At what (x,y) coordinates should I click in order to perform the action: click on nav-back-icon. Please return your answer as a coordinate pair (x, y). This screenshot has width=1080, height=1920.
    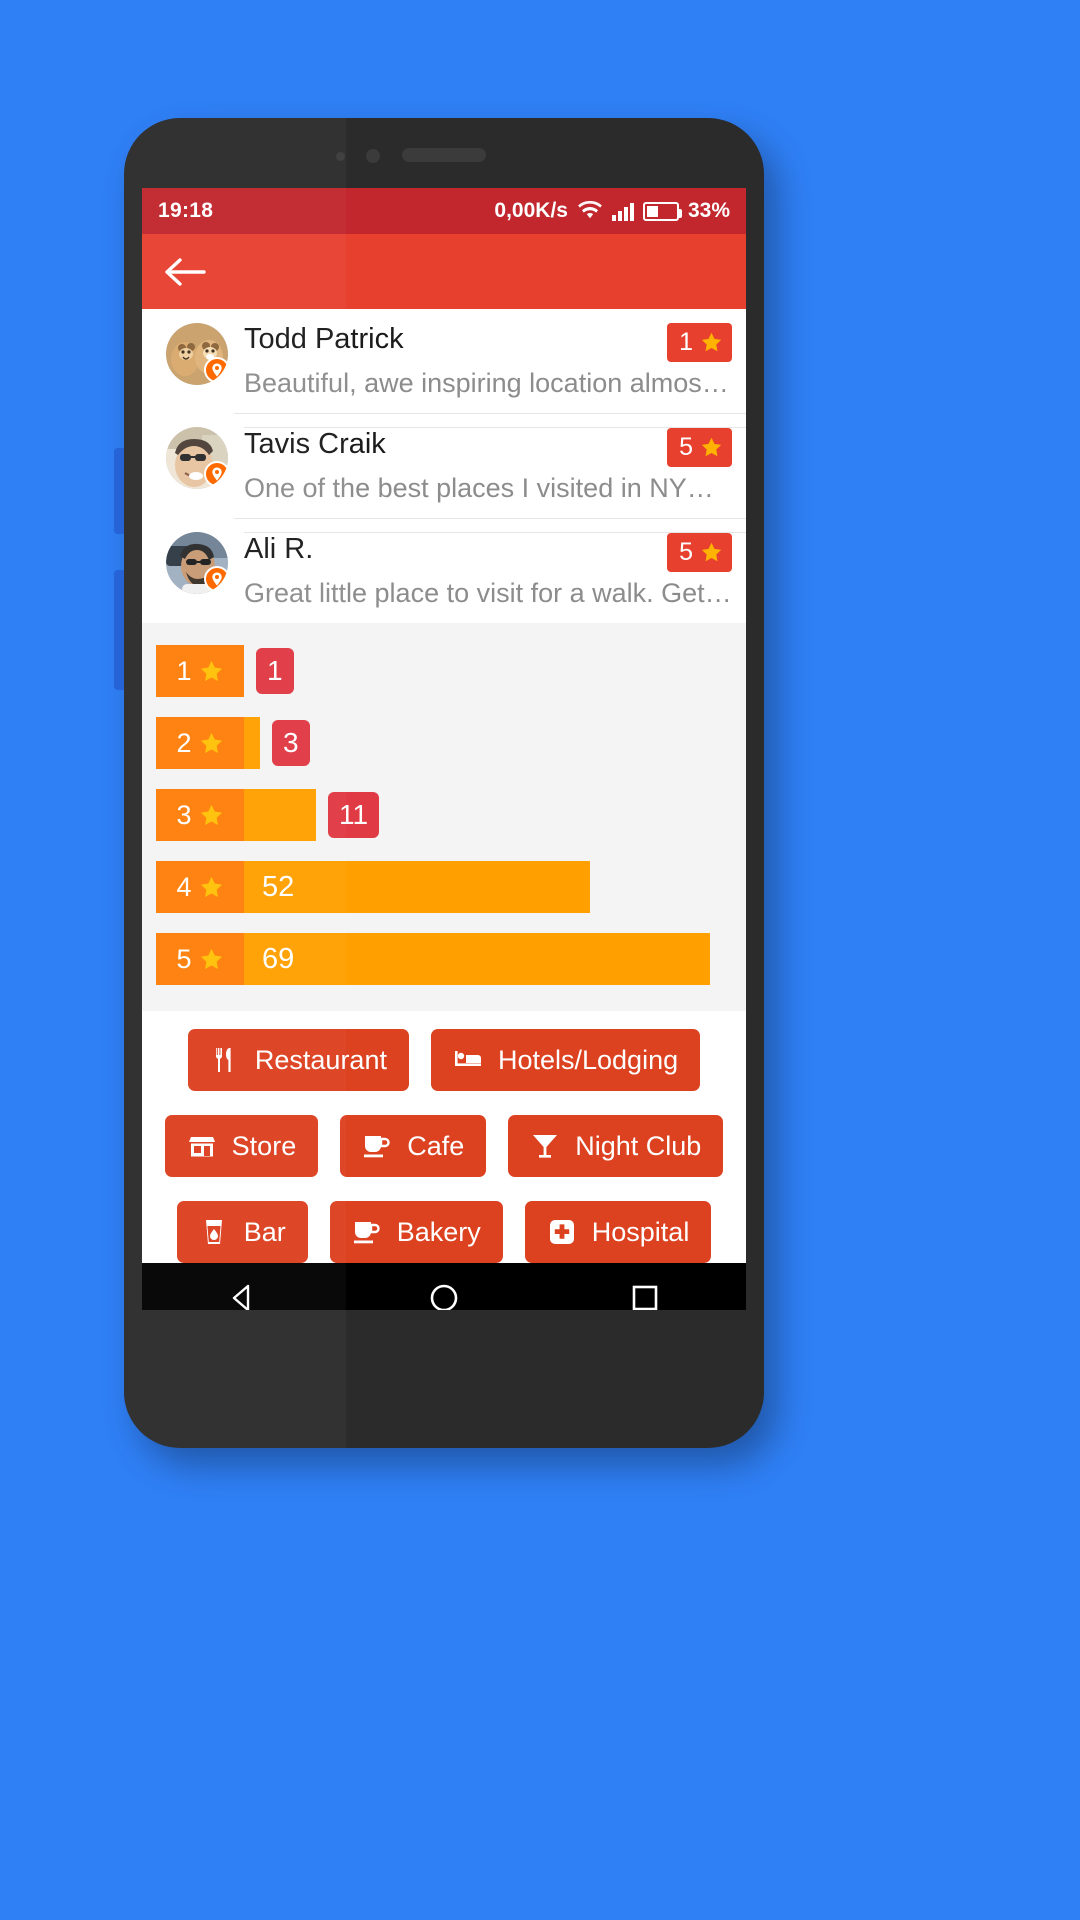
    Looking at the image, I should click on (243, 1293).